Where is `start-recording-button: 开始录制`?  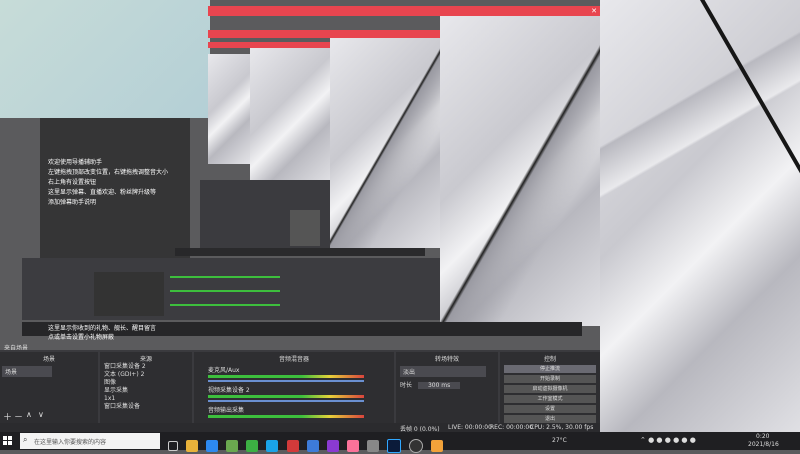 start-recording-button: 开始录制 is located at coordinates (550, 379).